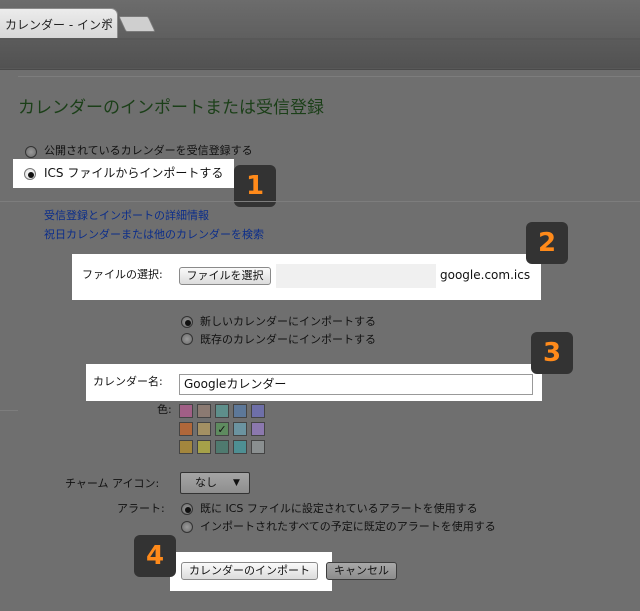 Image resolution: width=640 pixels, height=611 pixels. What do you see at coordinates (547, 243) in the screenshot?
I see `step-badge-2: 2` at bounding box center [547, 243].